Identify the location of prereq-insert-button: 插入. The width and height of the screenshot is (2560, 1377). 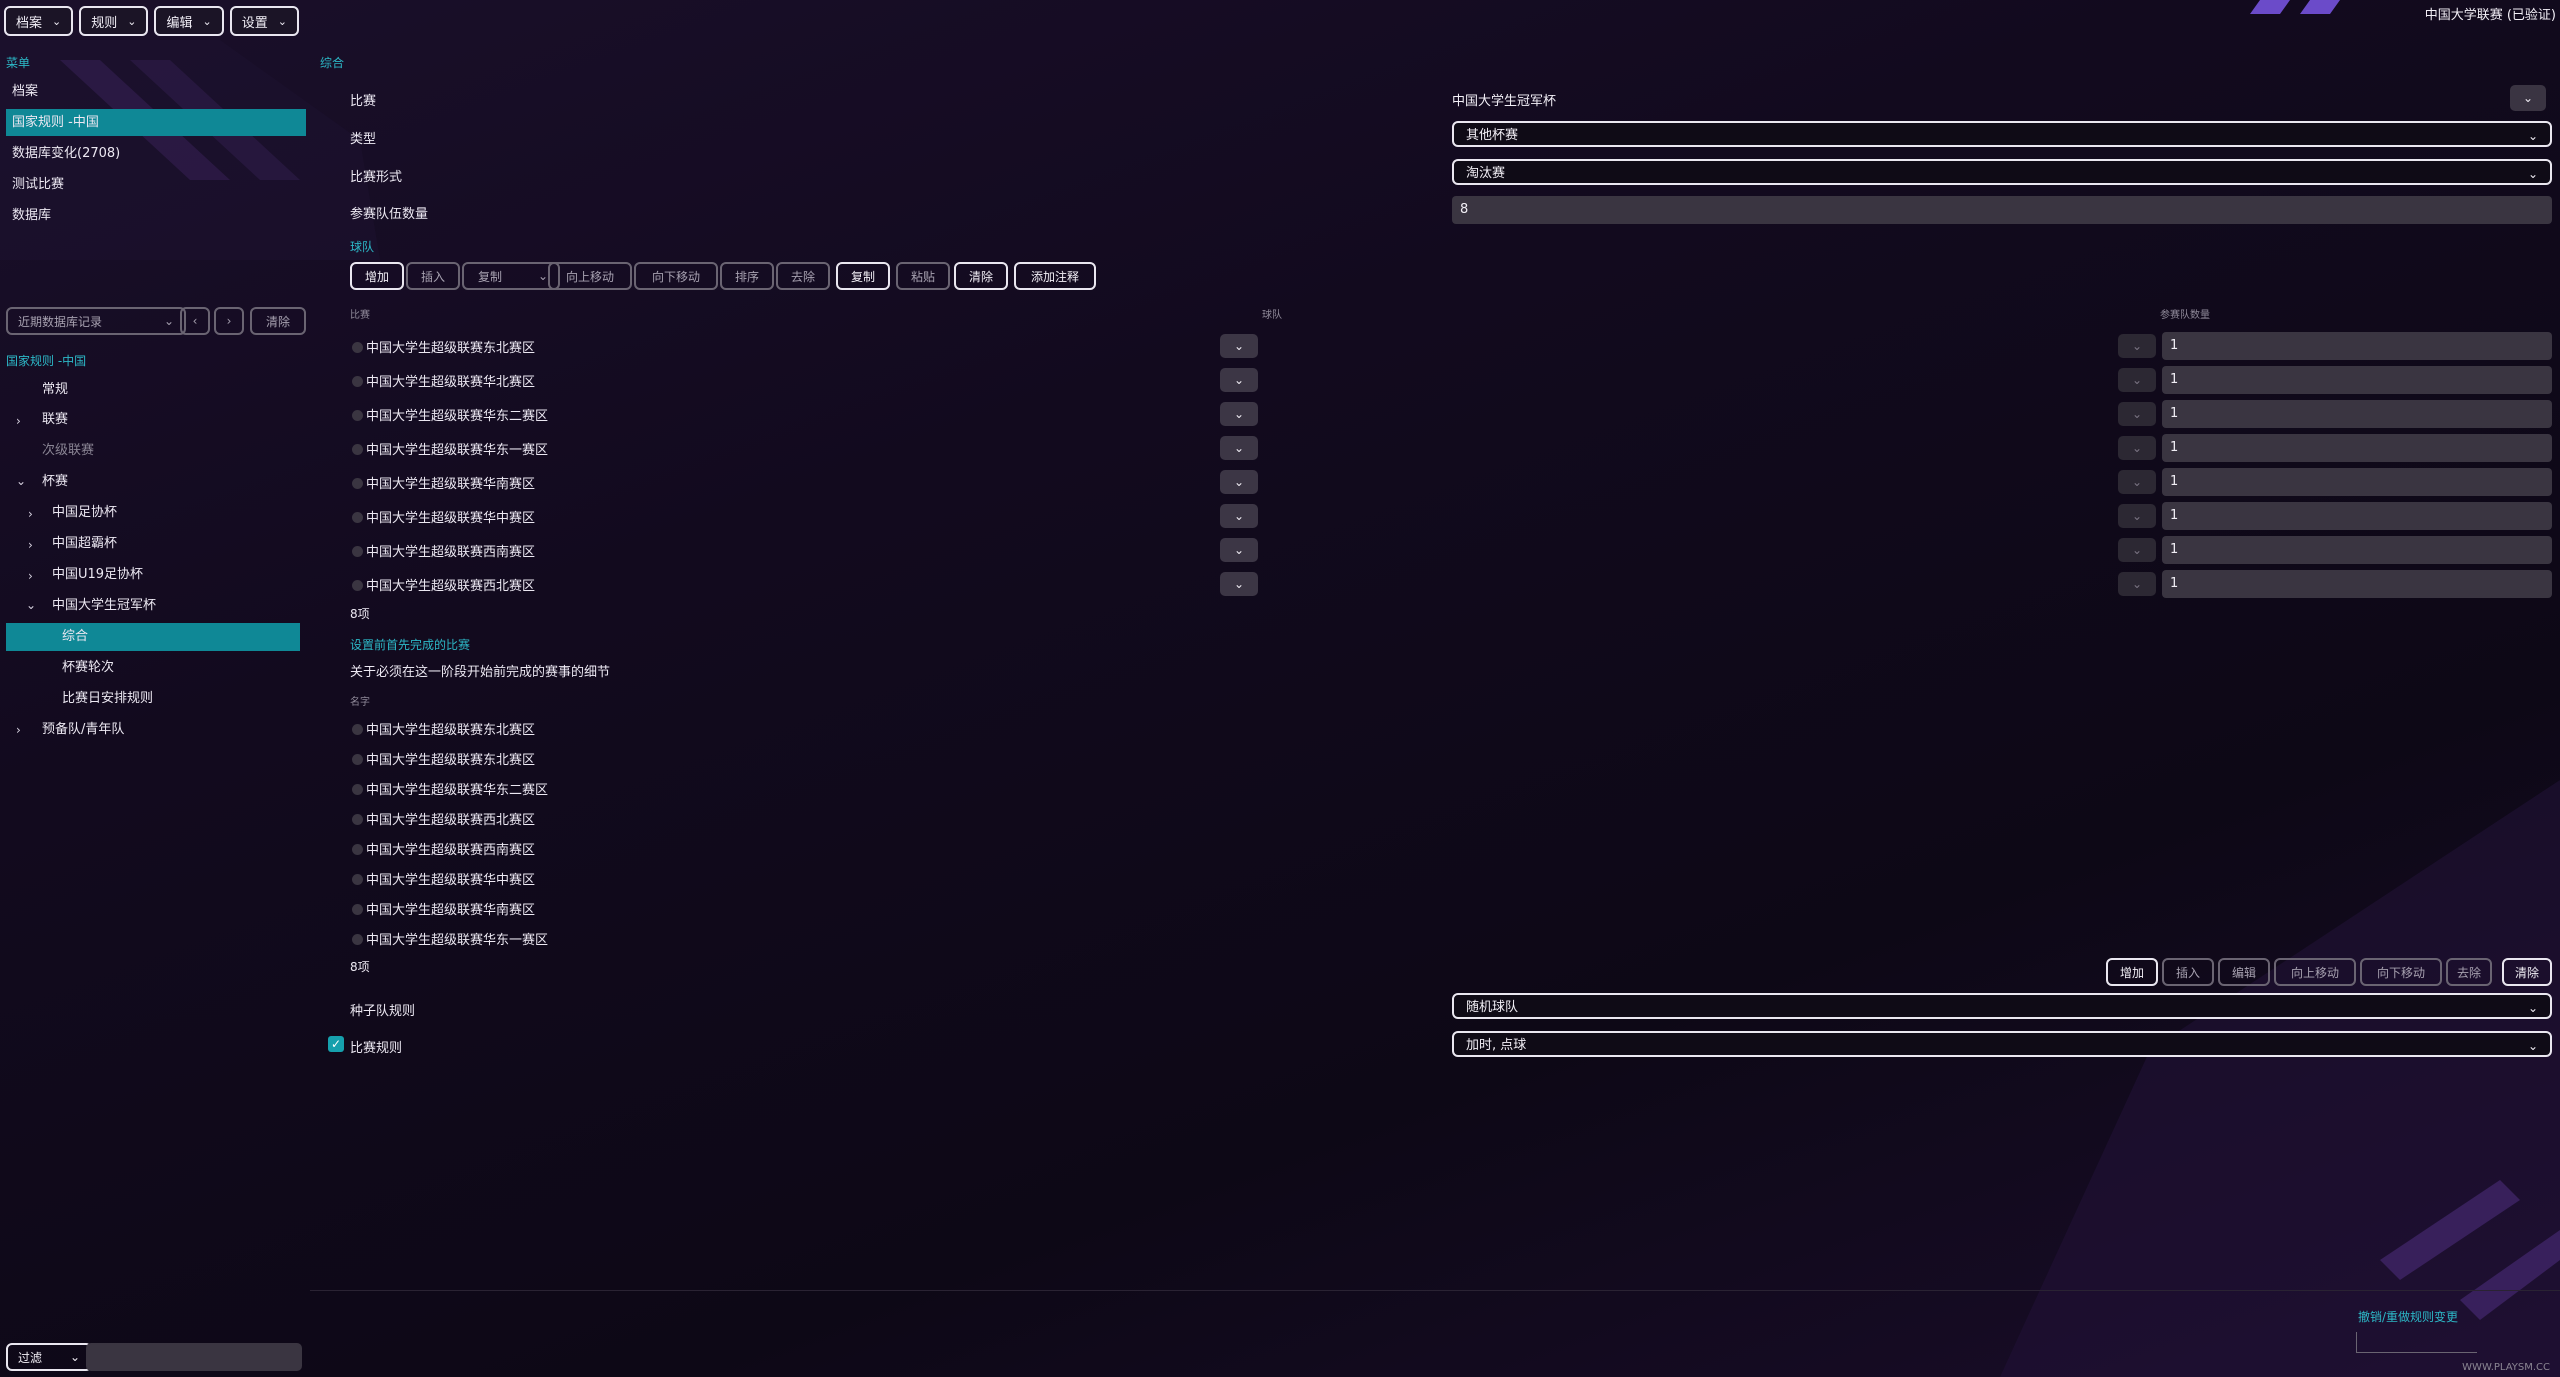
(2188, 972).